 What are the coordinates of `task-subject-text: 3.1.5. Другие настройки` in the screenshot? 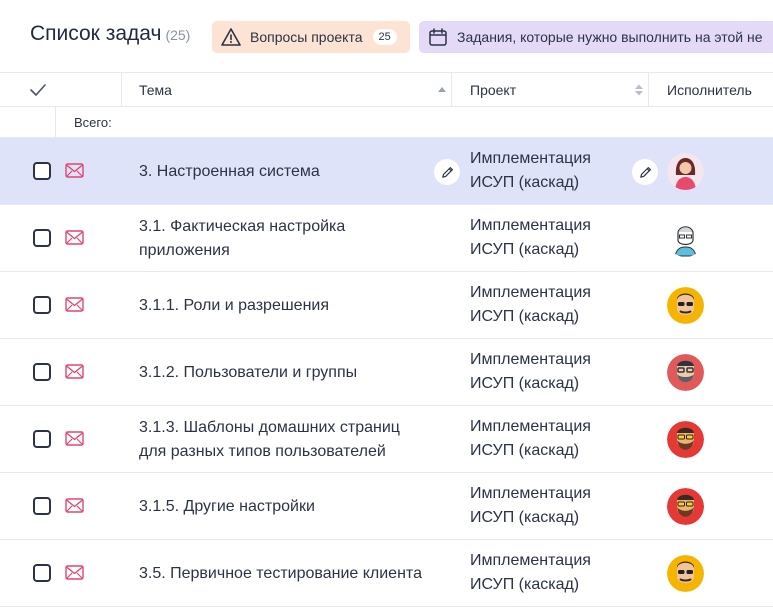 It's located at (227, 506).